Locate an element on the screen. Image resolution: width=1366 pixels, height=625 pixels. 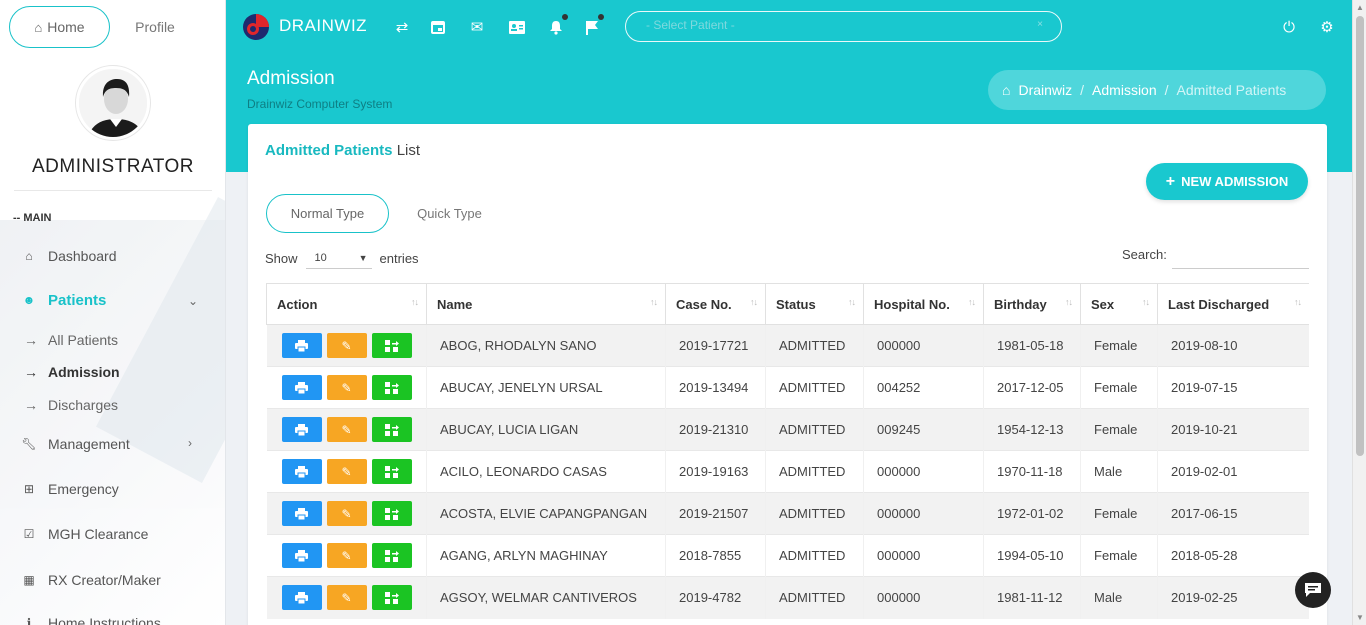
mail-icon: ✉ is located at coordinates (477, 27).